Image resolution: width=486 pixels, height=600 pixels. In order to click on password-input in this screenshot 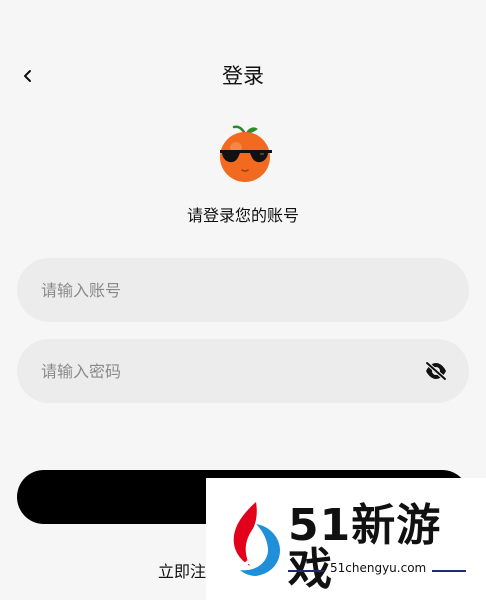, I will do `click(221, 371)`.